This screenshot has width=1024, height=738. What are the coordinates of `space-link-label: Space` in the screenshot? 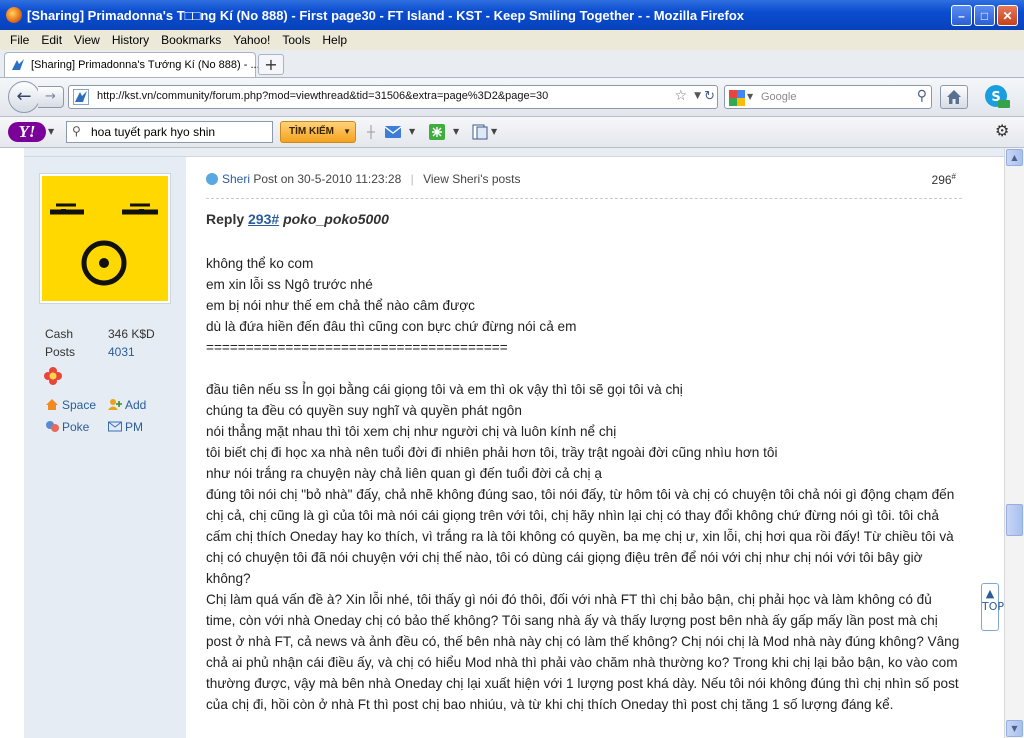 It's located at (79, 405).